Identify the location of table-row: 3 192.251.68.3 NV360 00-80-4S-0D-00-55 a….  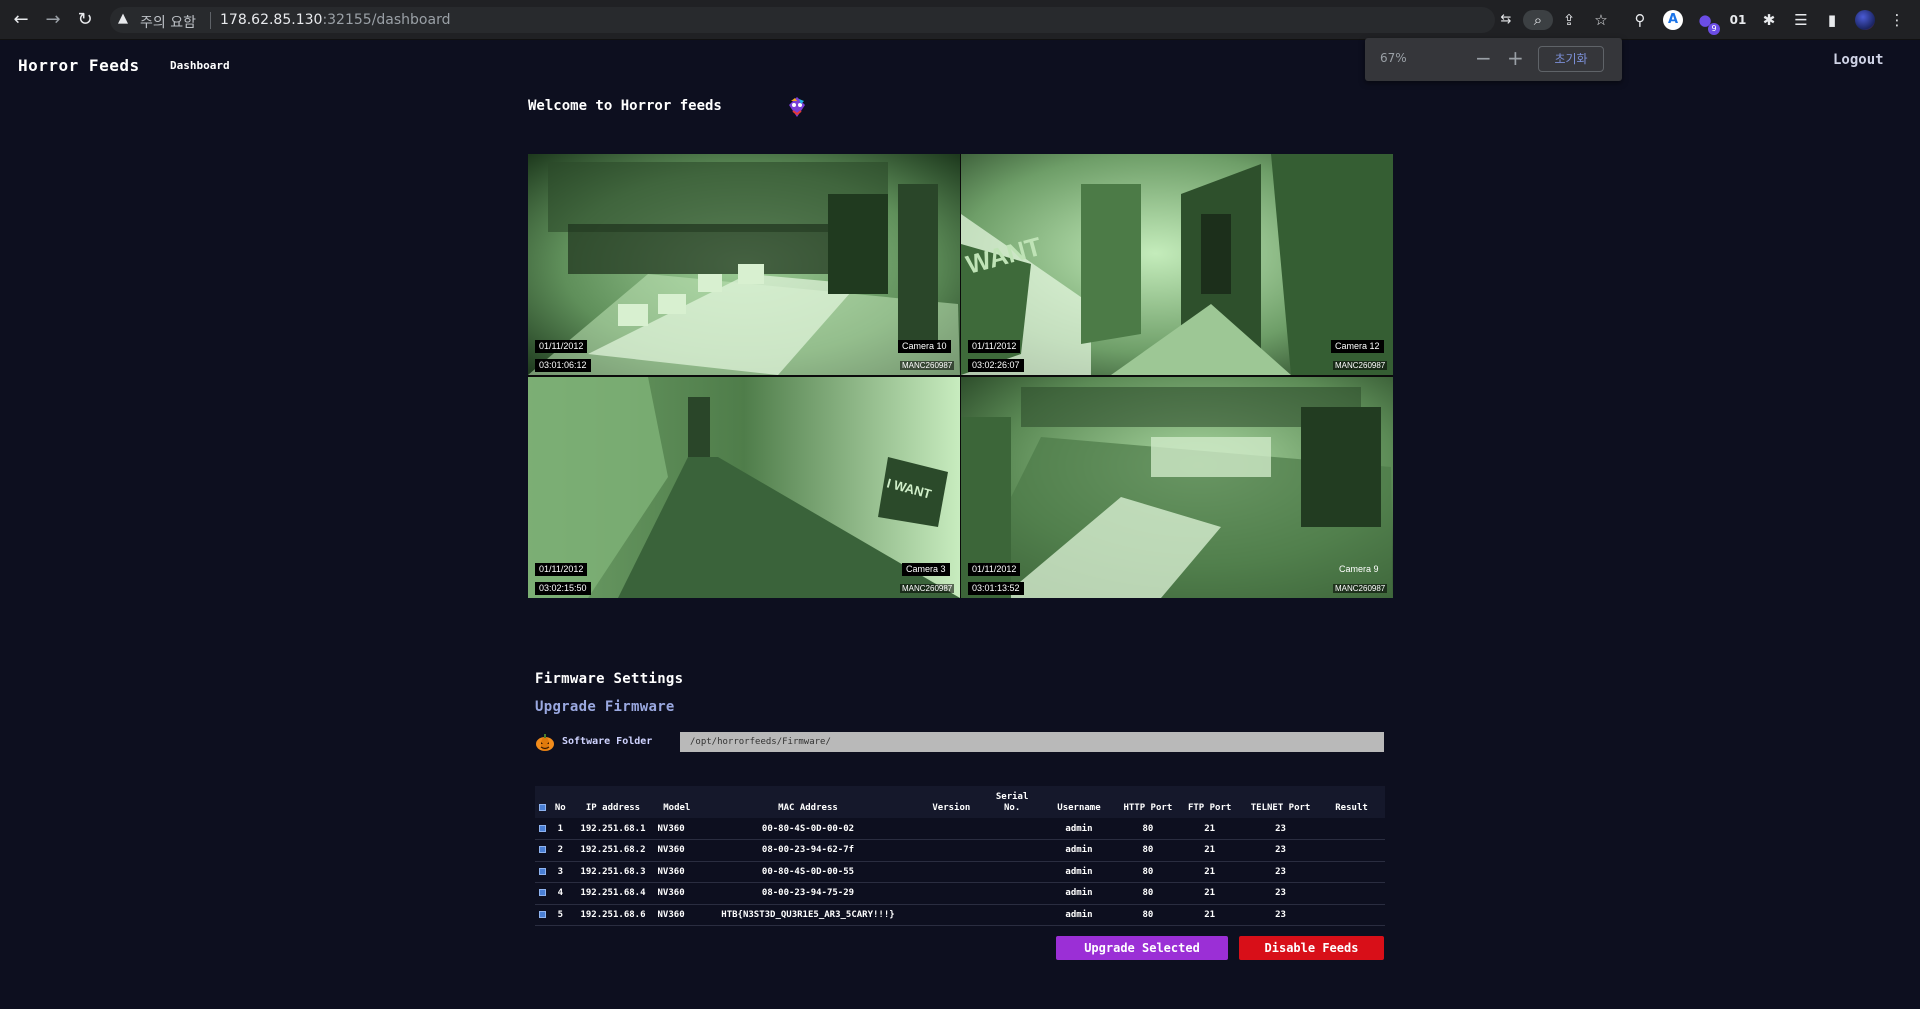
(960, 872).